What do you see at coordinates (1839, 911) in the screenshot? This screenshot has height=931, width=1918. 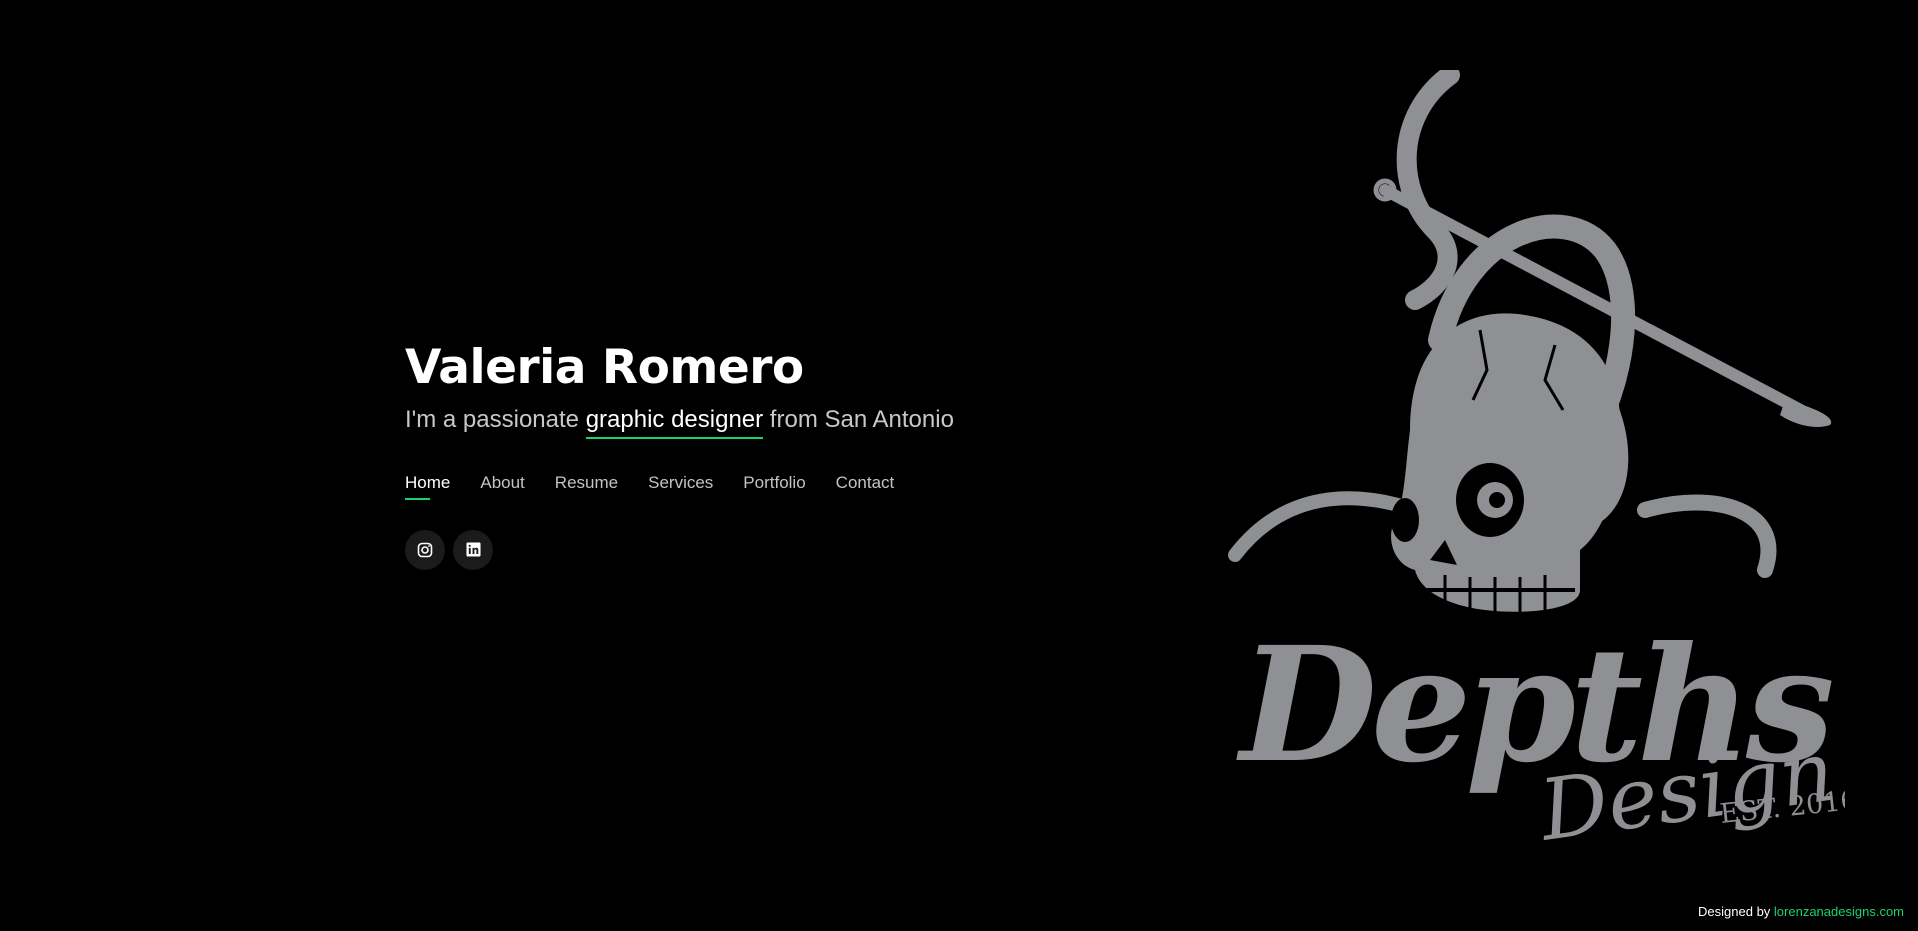 I see `credits-link: lorenzanadesigns.com` at bounding box center [1839, 911].